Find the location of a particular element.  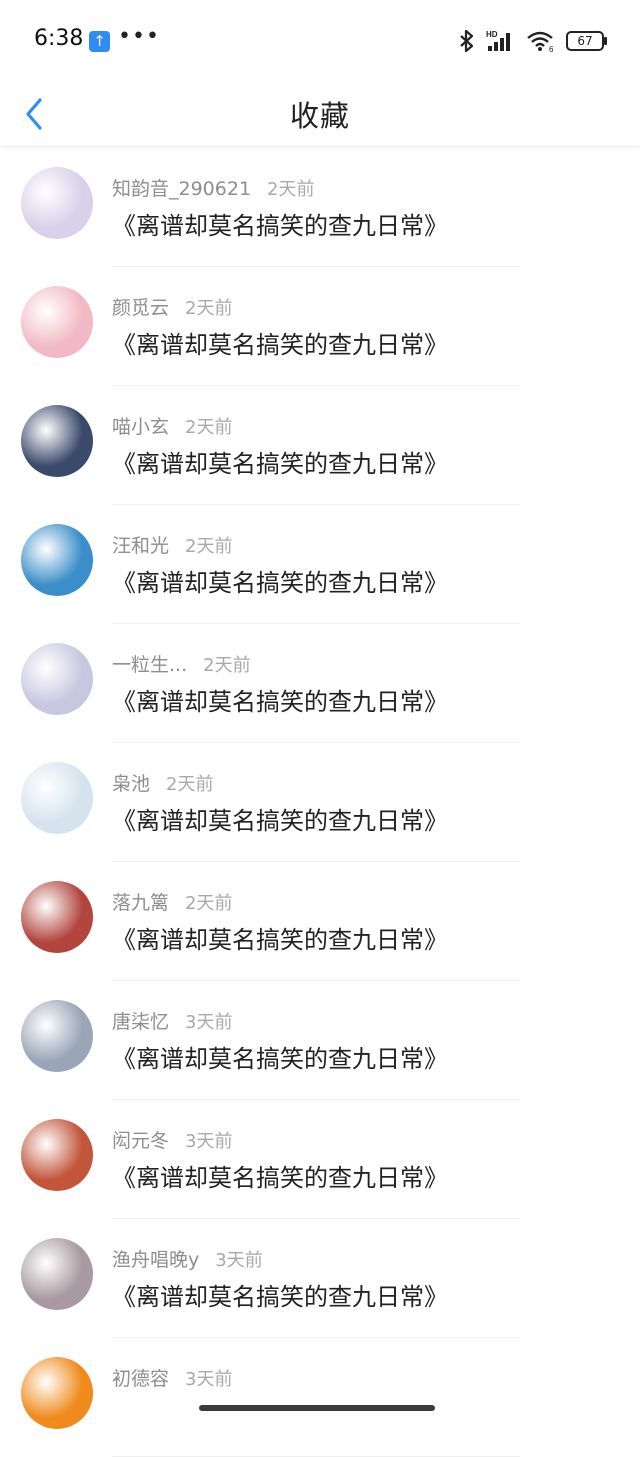

favorite-item: 知韵音_290621 2天前《离谱却莫名搞笑的查九日常》 is located at coordinates (320, 207).